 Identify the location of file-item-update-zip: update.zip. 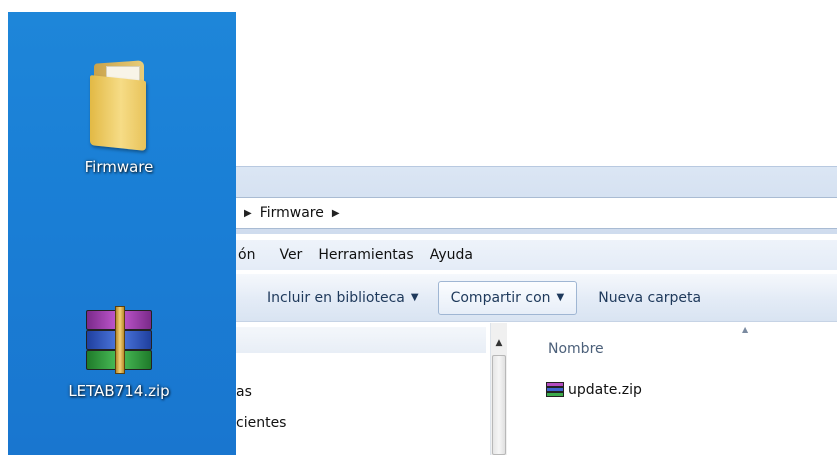
(594, 390).